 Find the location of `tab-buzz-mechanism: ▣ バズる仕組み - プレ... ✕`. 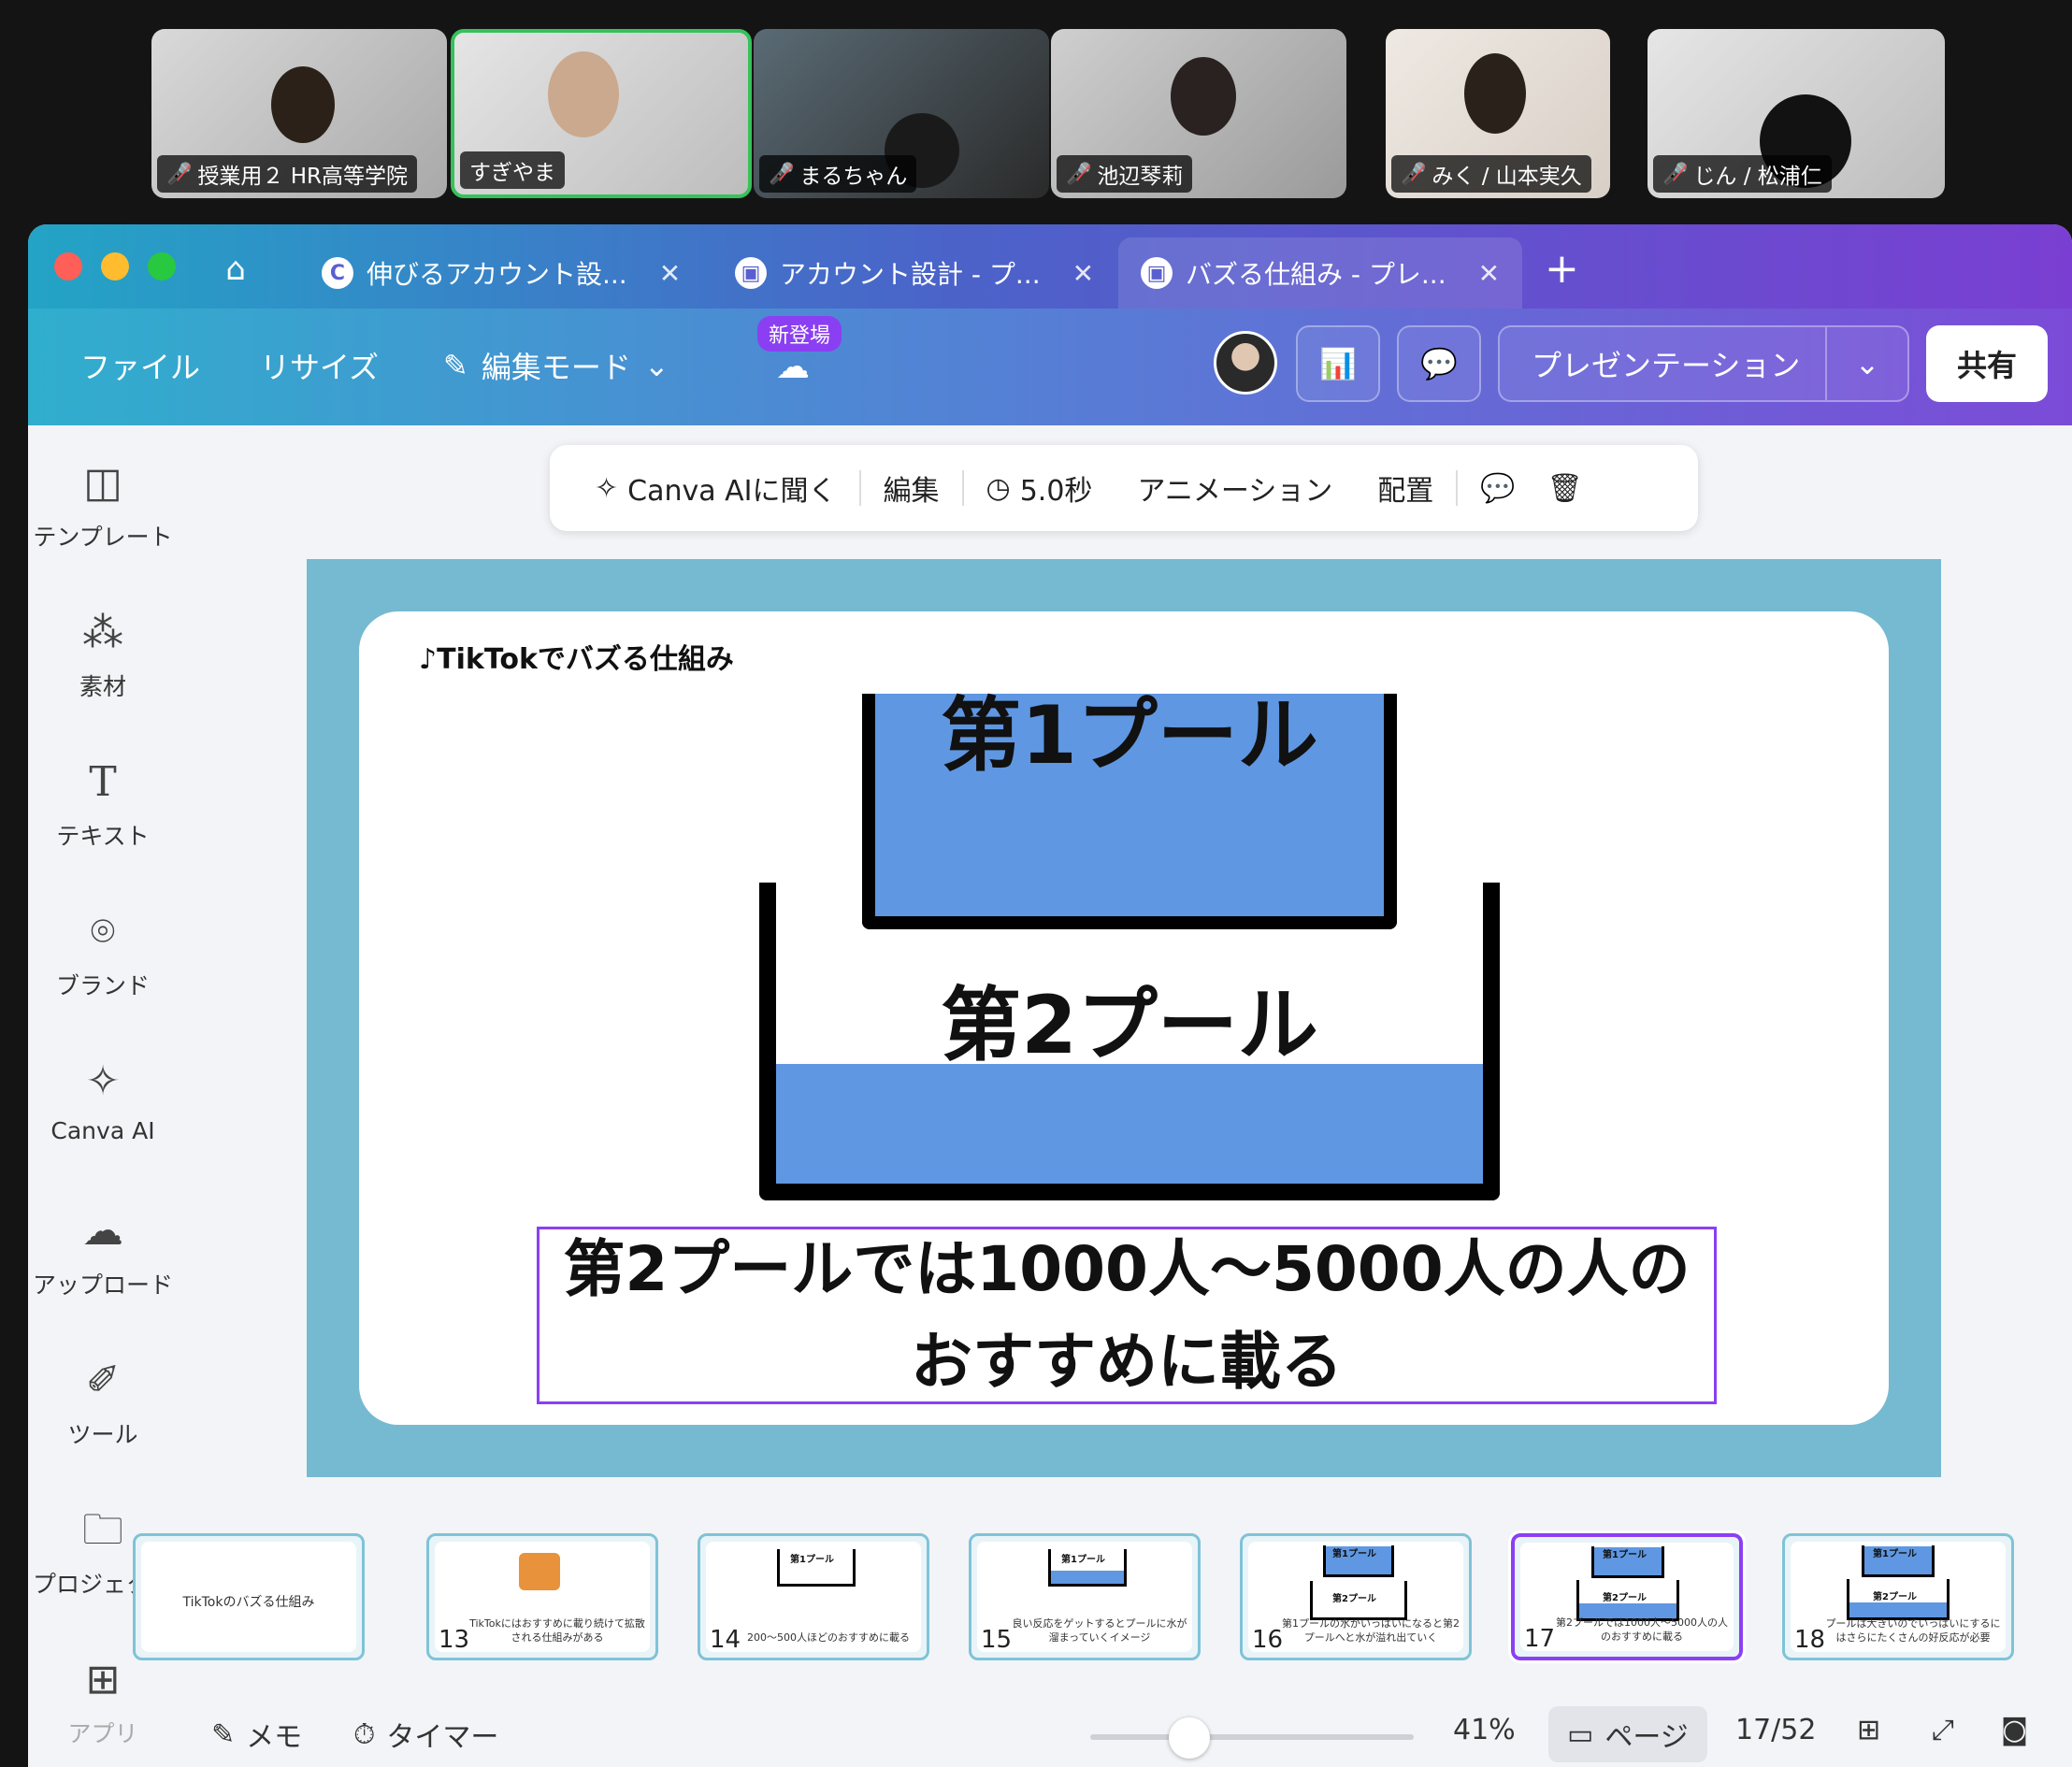

tab-buzz-mechanism: ▣ バズる仕組み - プレ... ✕ is located at coordinates (1320, 273).